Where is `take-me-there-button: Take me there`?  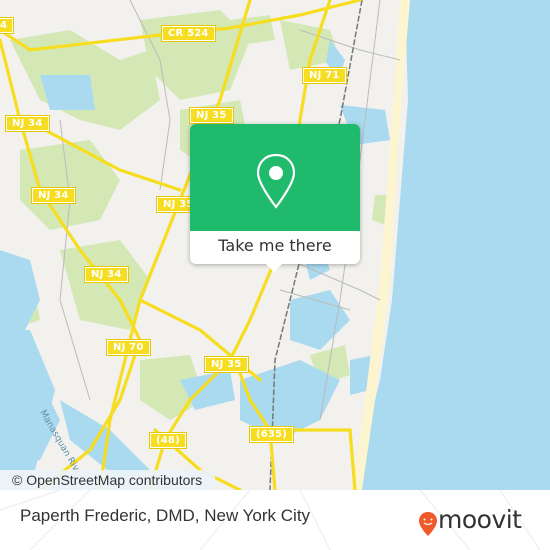 take-me-there-button: Take me there is located at coordinates (275, 247).